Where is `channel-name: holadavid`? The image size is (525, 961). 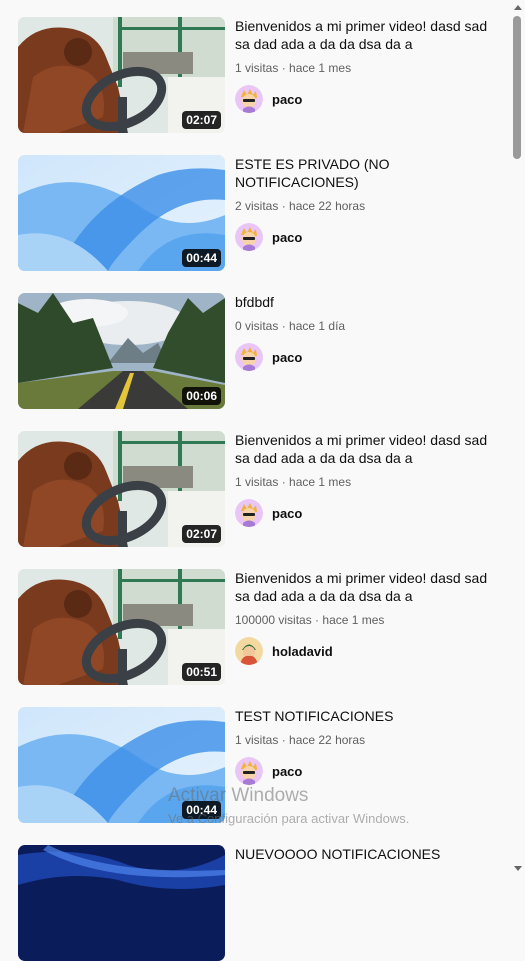 channel-name: holadavid is located at coordinates (302, 651).